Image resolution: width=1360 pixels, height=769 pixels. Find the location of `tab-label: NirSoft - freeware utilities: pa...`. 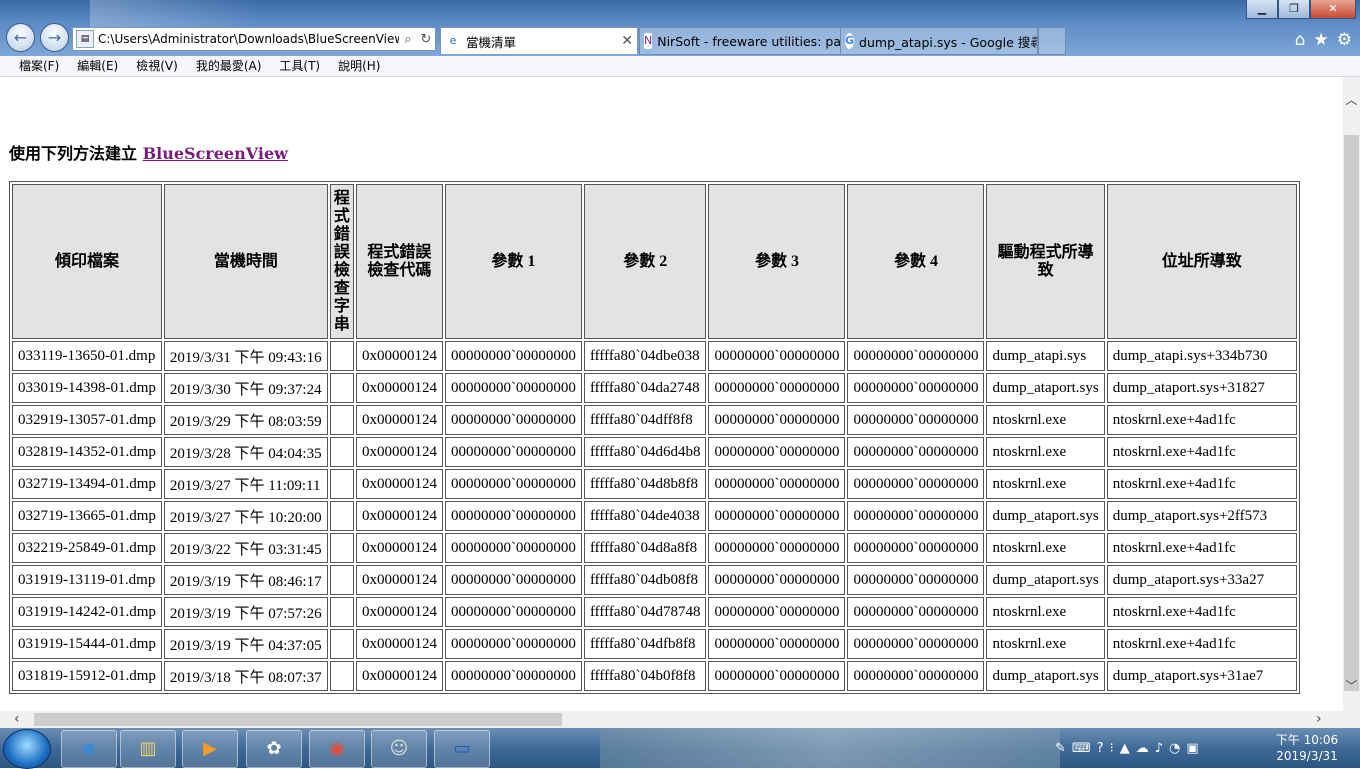

tab-label: NirSoft - freeware utilities: pa... is located at coordinates (749, 41).